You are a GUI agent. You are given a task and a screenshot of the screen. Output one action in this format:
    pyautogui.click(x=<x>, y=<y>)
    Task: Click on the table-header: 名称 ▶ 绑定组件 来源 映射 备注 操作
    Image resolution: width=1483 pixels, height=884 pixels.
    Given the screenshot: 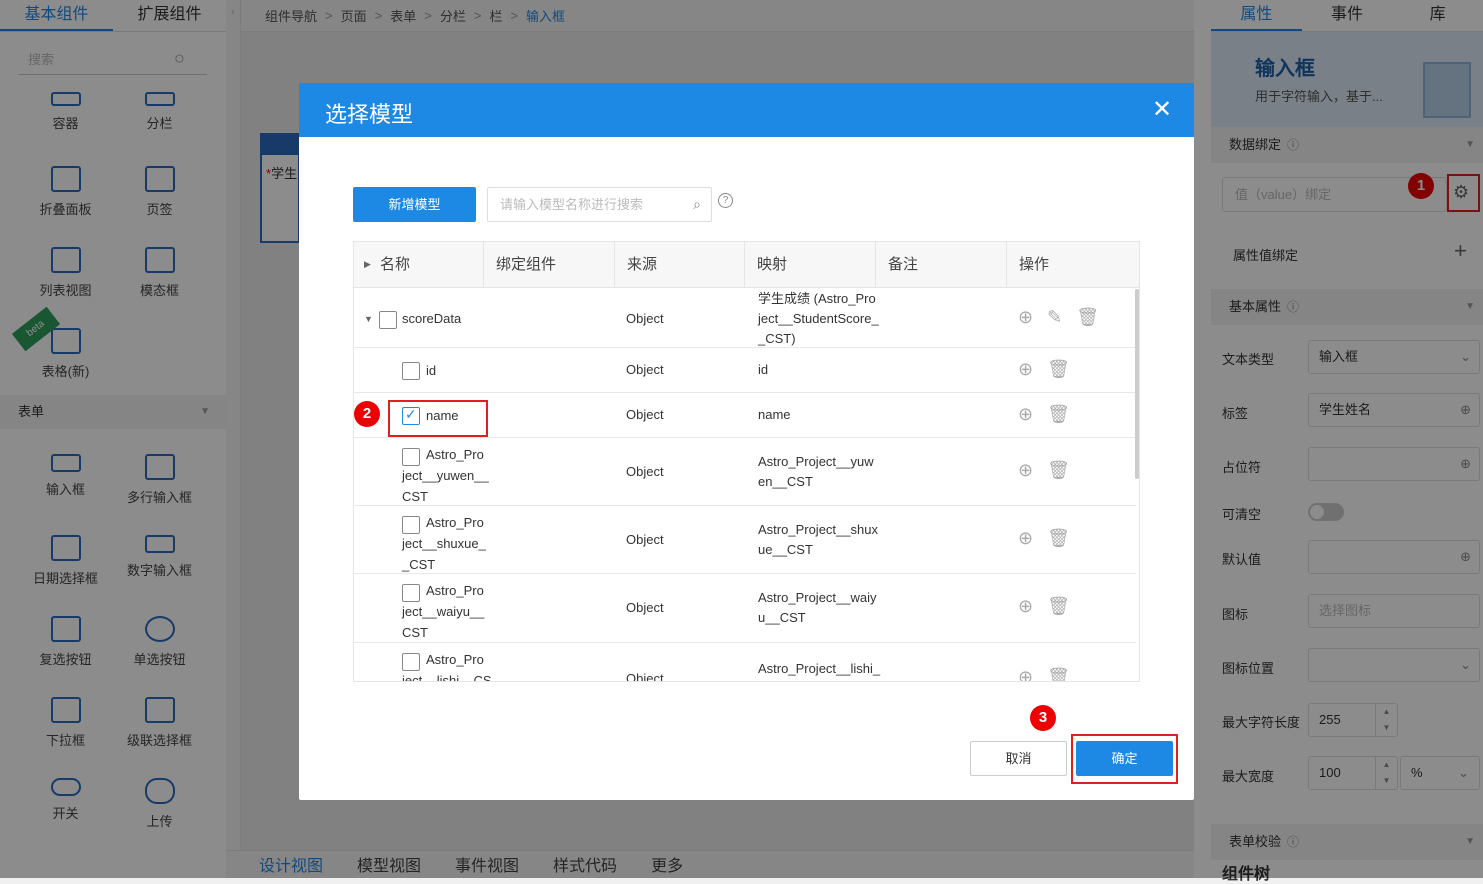 What is the action you would take?
    pyautogui.click(x=746, y=265)
    